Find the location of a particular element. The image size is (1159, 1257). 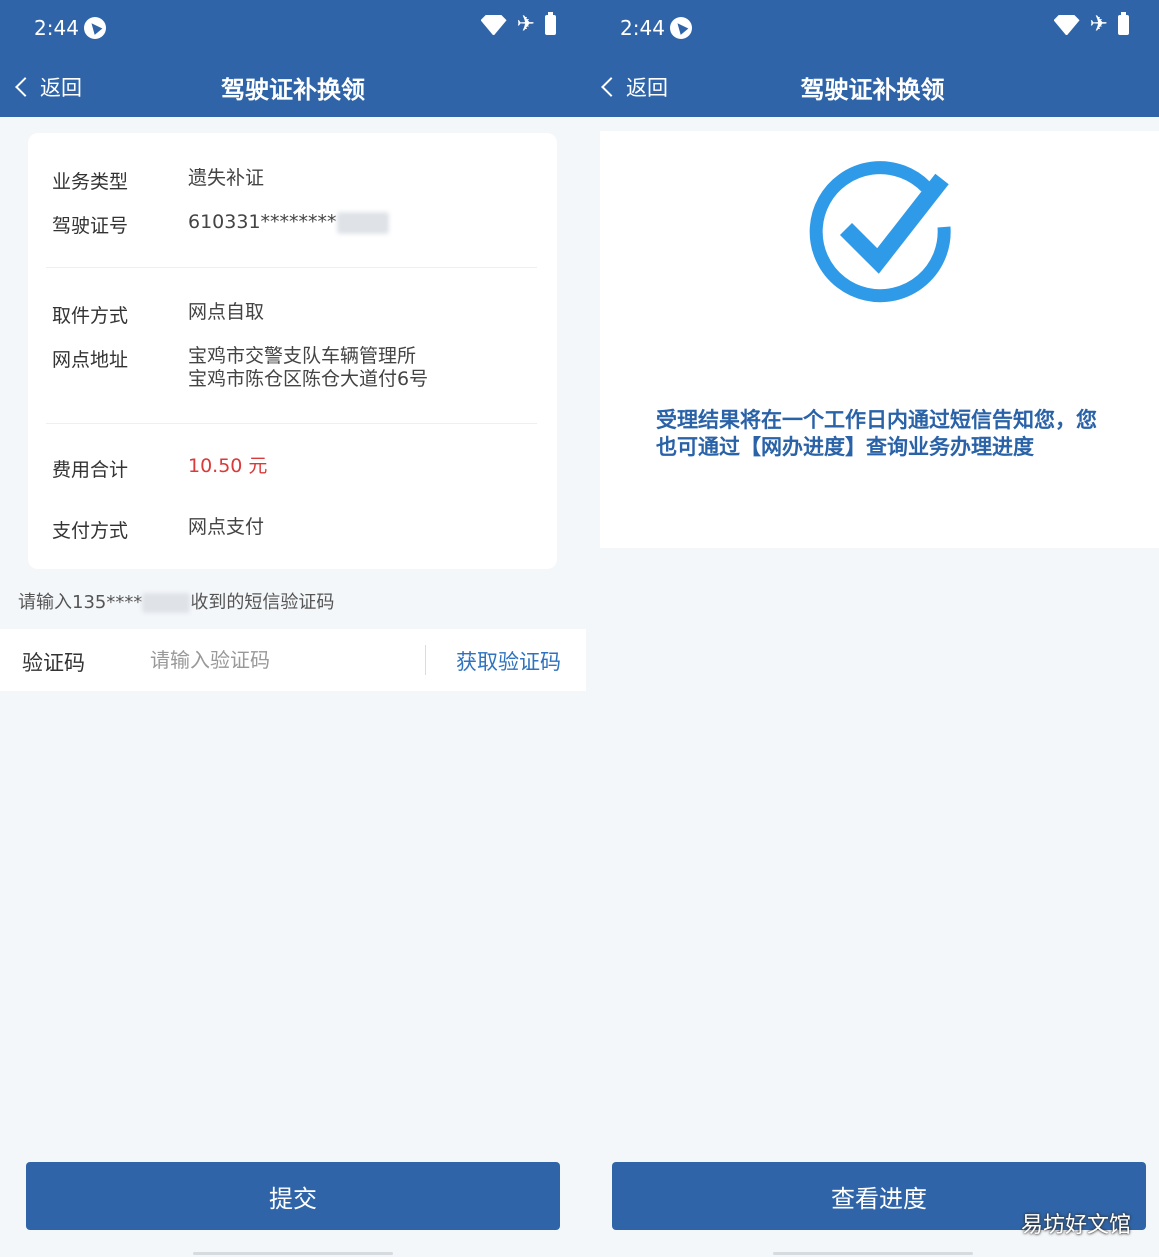

payment-method-label: 支付方式 is located at coordinates (90, 531).